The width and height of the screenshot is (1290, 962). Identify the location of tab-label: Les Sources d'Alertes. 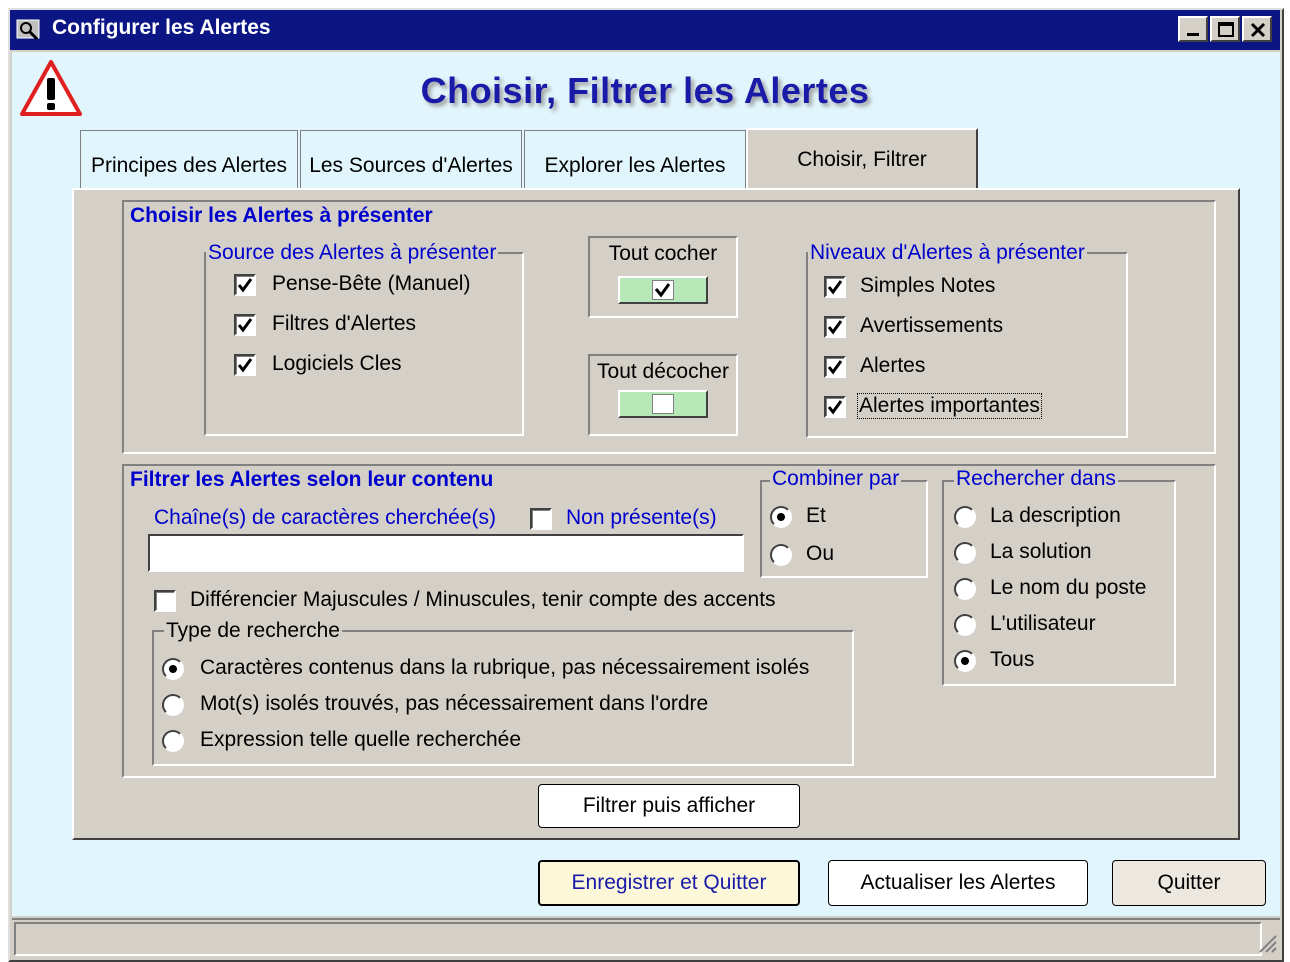
(411, 165).